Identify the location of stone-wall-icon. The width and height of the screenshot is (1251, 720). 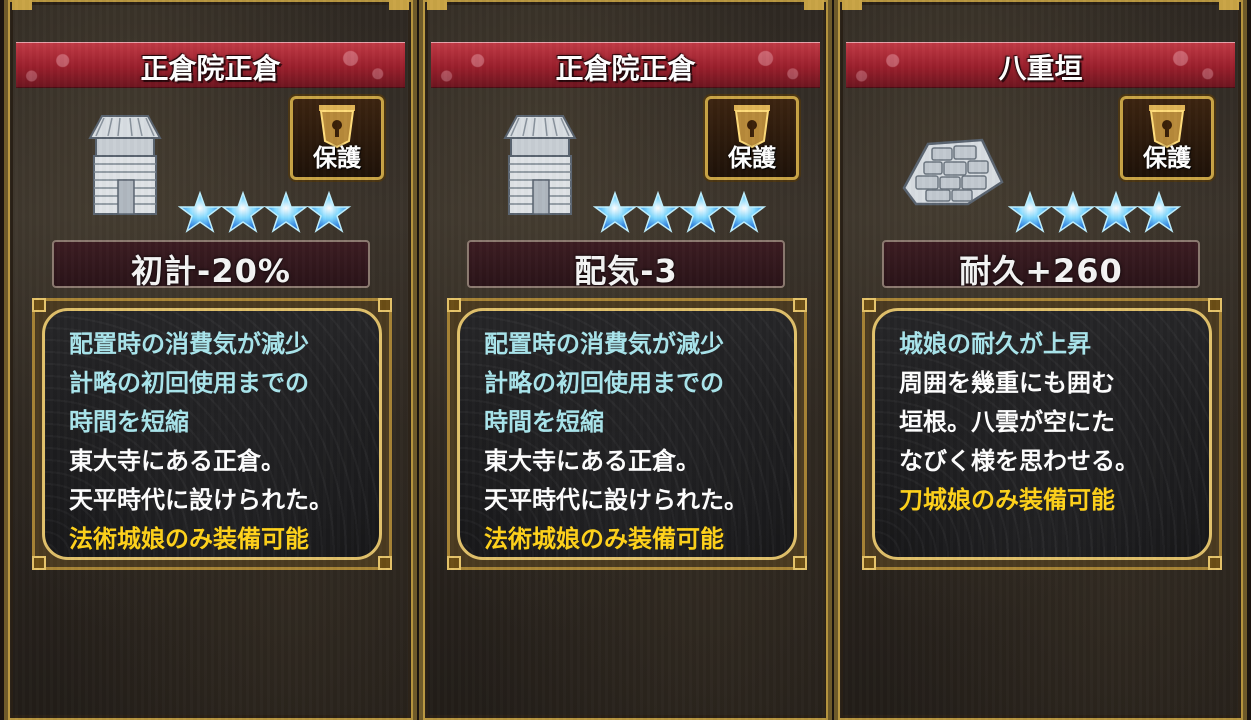
(953, 165).